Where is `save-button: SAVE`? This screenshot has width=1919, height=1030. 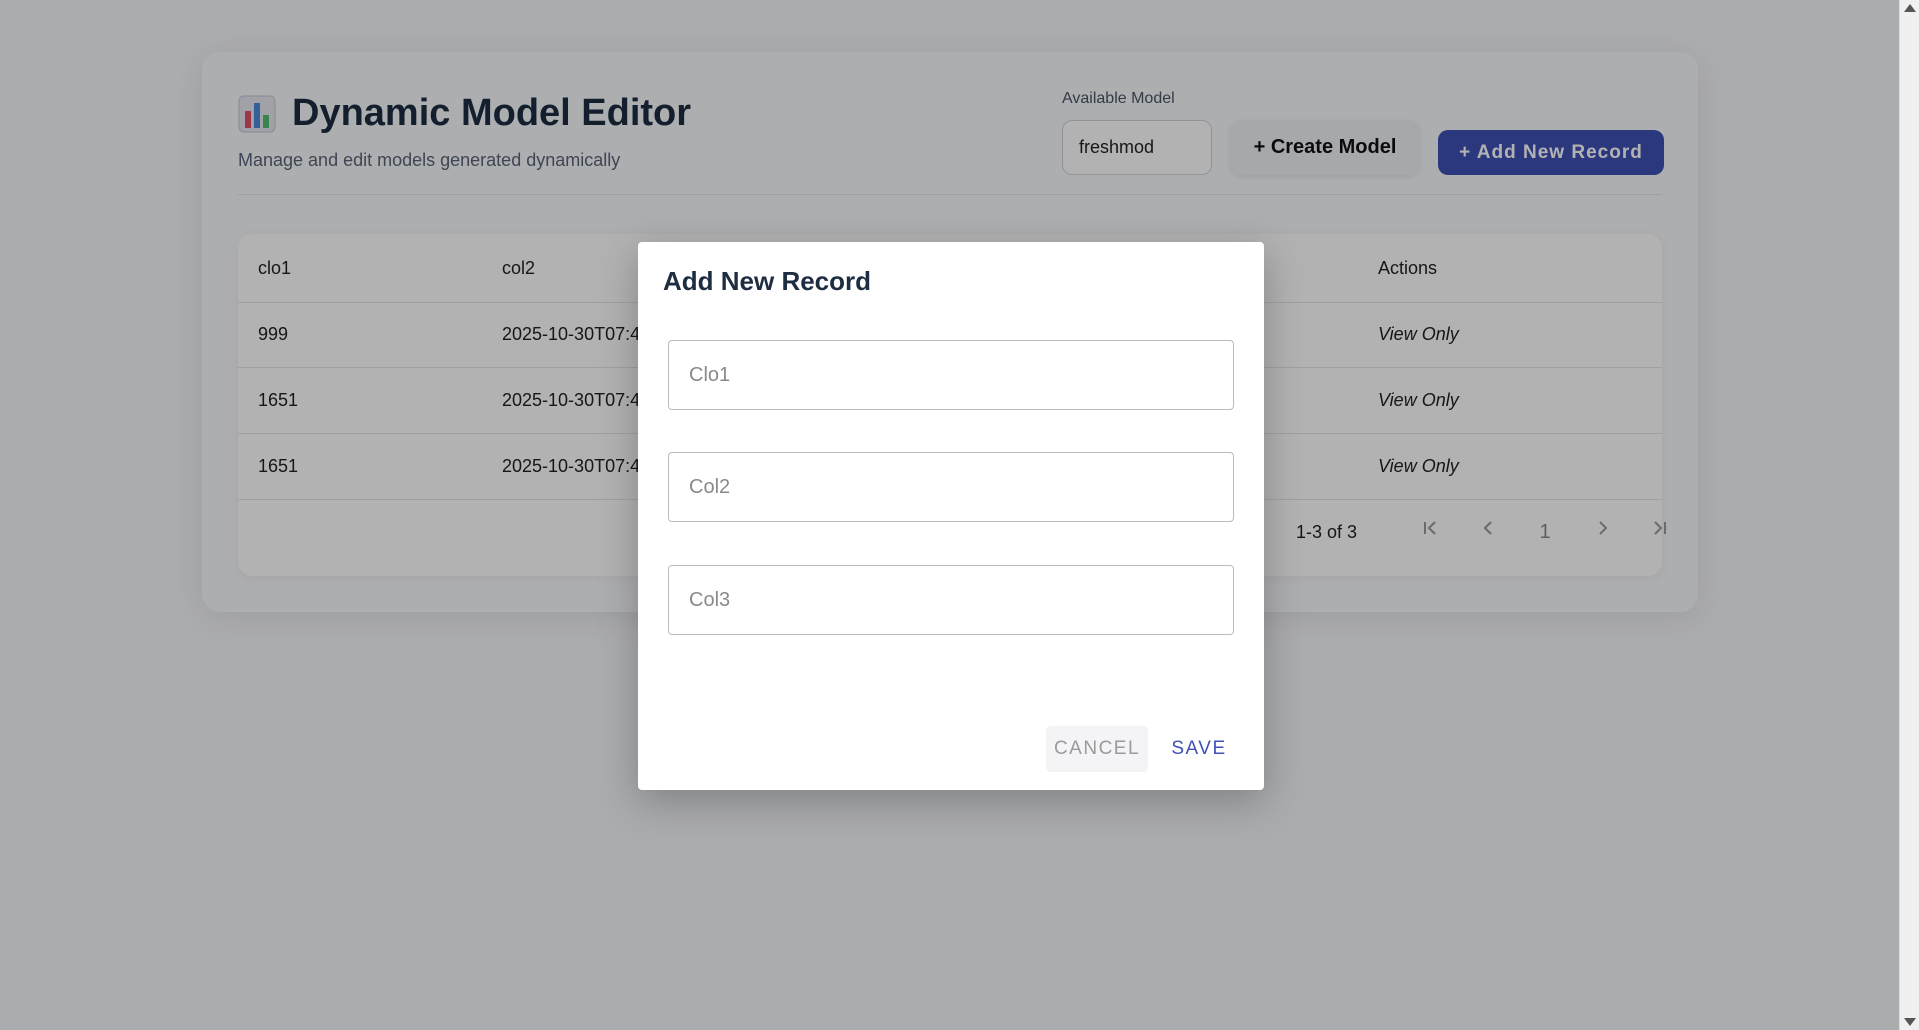
save-button: SAVE is located at coordinates (1199, 749).